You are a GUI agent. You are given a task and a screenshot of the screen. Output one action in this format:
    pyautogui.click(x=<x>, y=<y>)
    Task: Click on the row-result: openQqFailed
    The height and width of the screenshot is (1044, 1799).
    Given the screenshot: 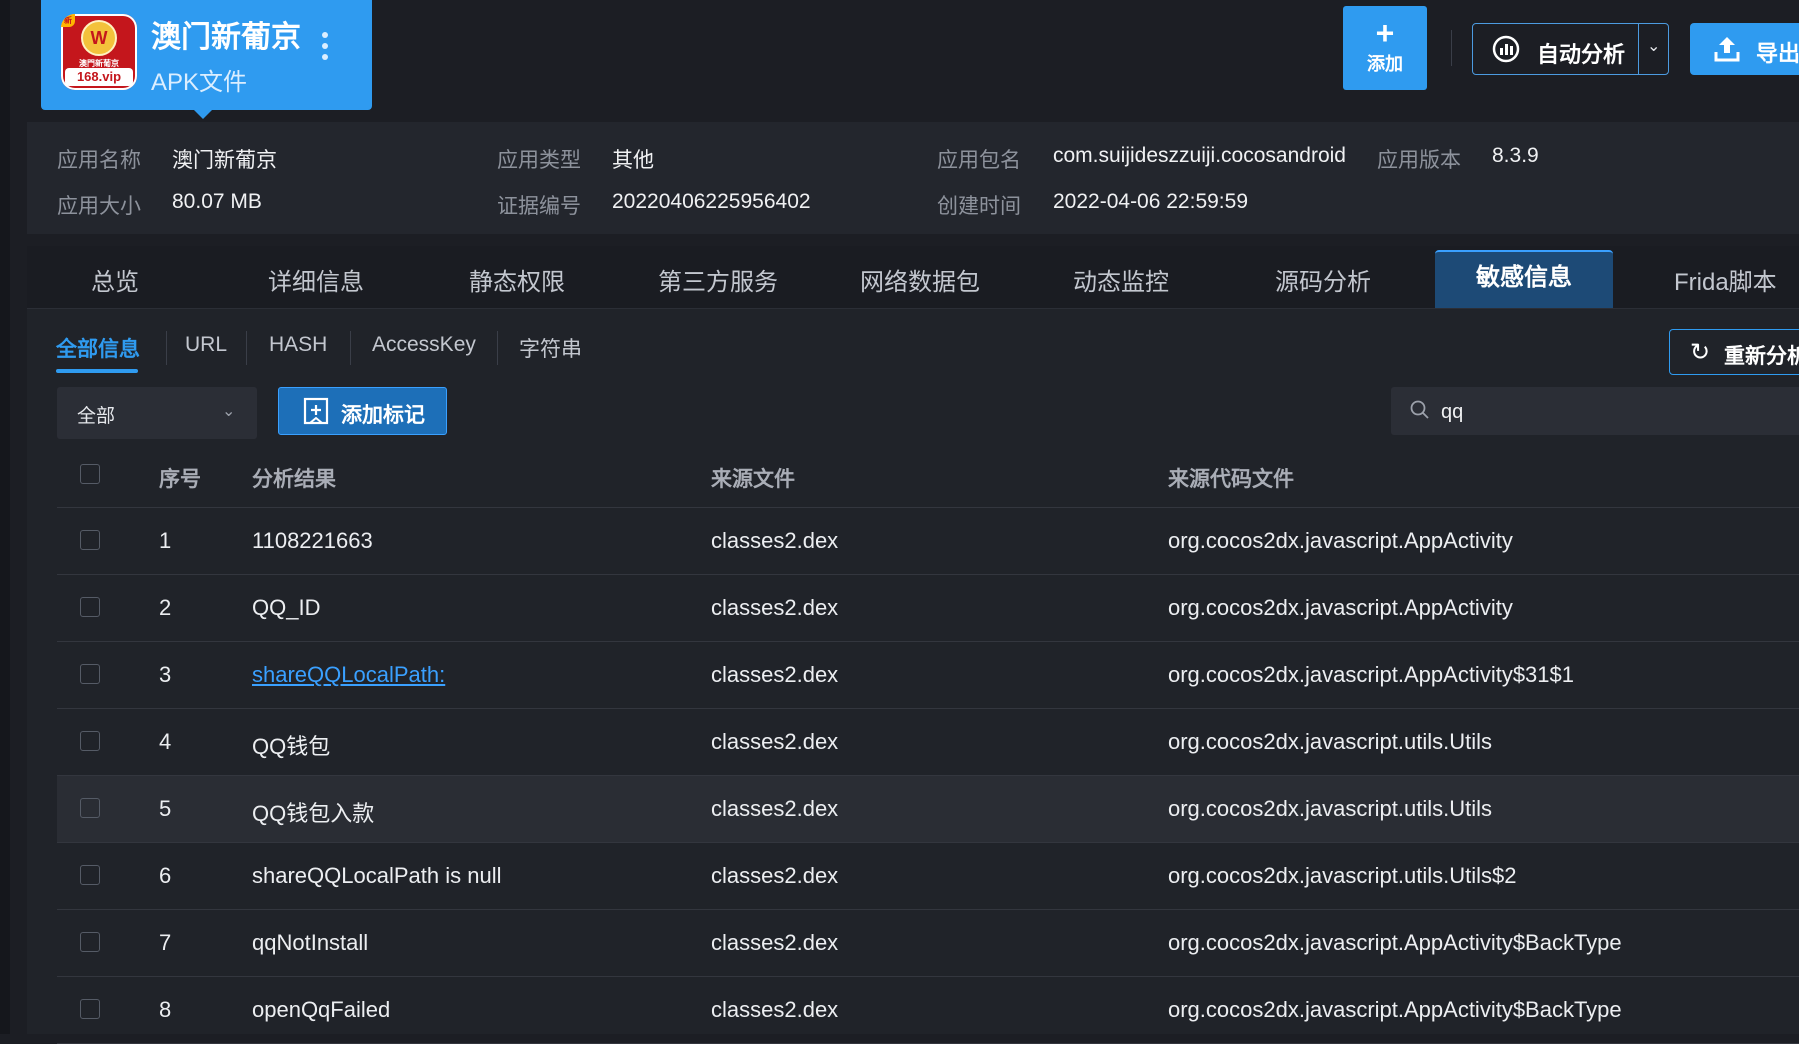 What is the action you would take?
    pyautogui.click(x=321, y=1009)
    